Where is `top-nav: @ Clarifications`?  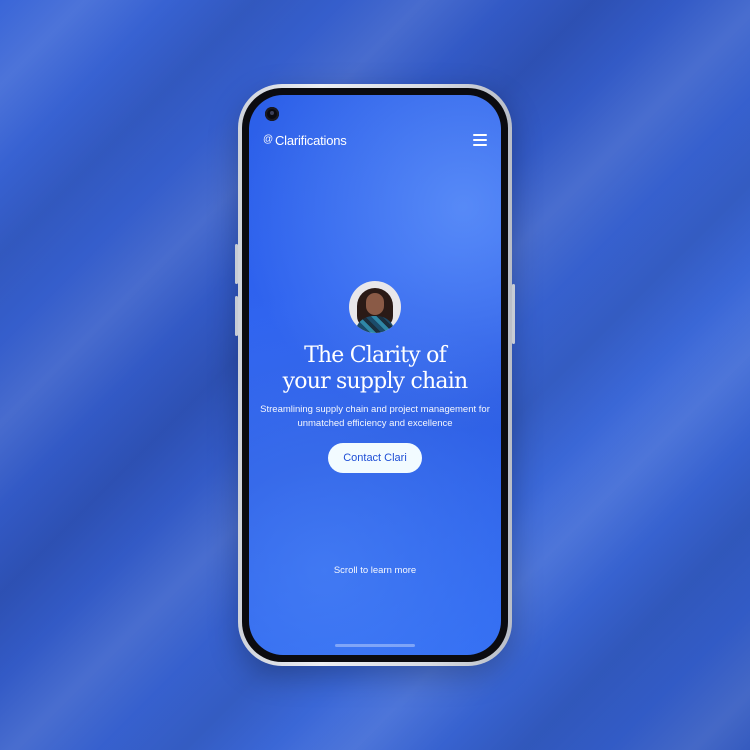
top-nav: @ Clarifications is located at coordinates (375, 140).